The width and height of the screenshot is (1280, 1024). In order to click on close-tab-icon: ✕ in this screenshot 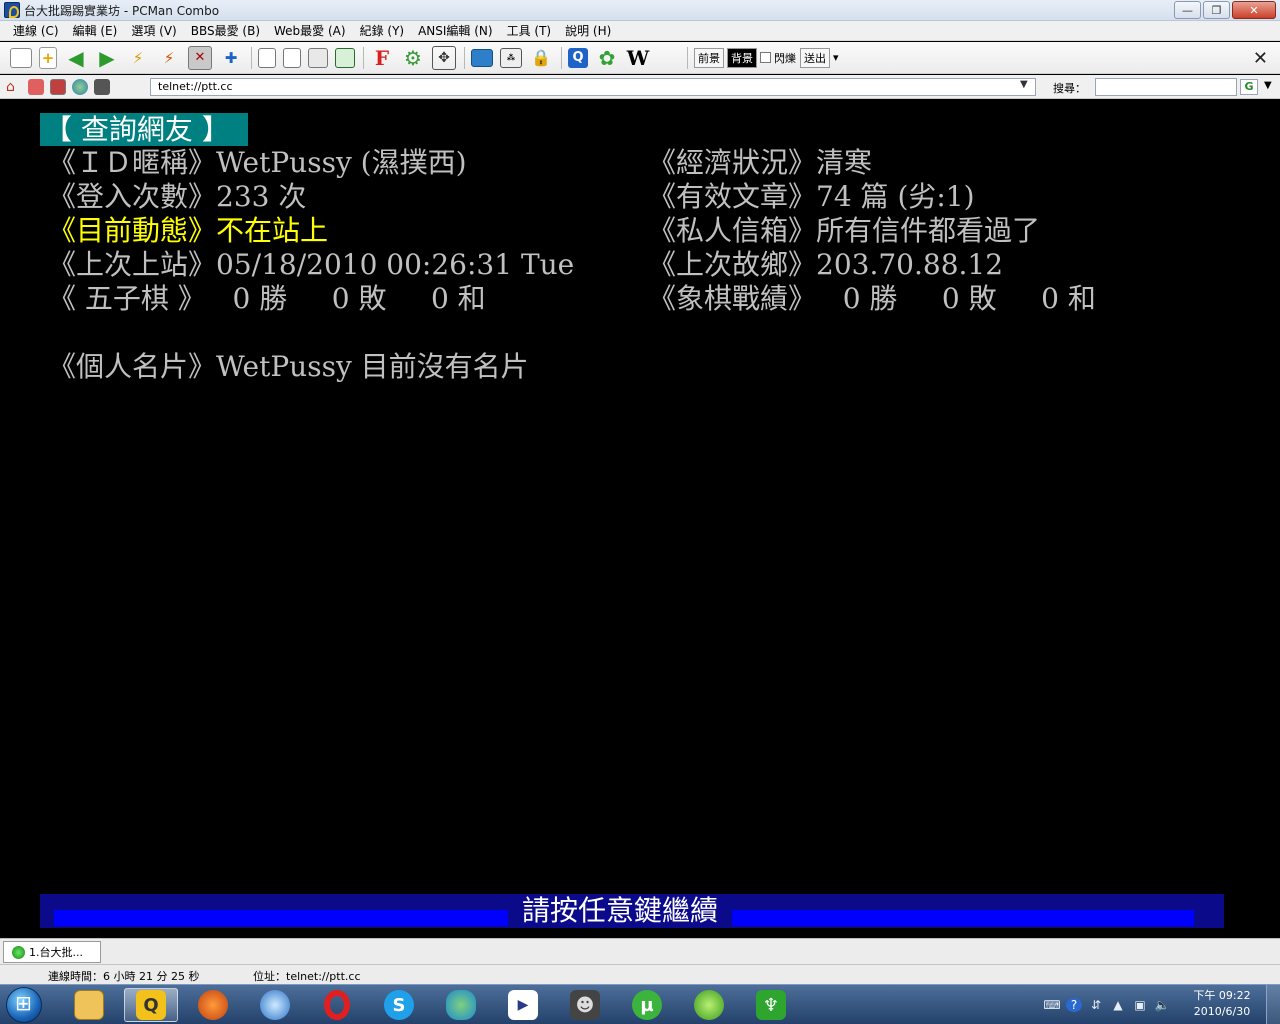, I will do `click(1260, 58)`.